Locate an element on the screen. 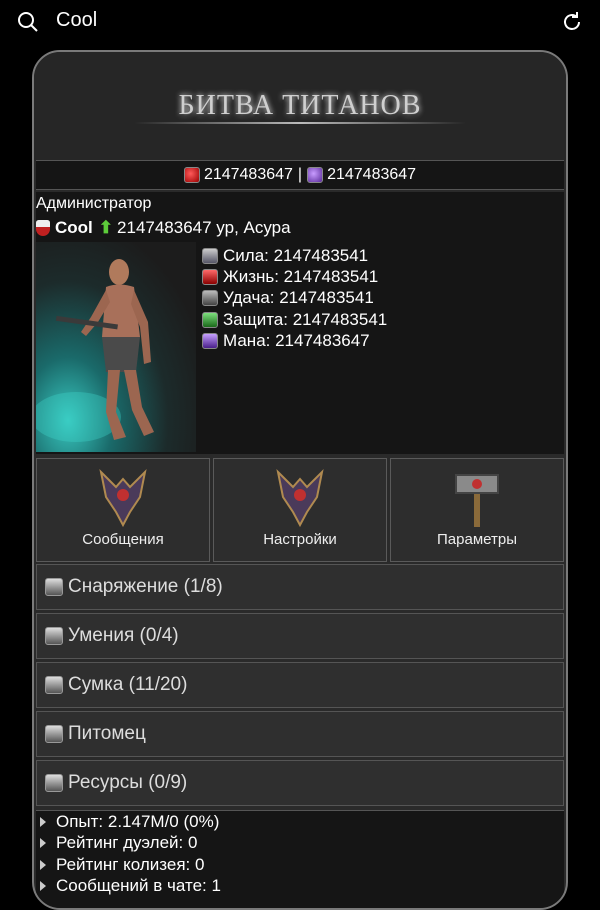  red-gem-icon is located at coordinates (191, 175).